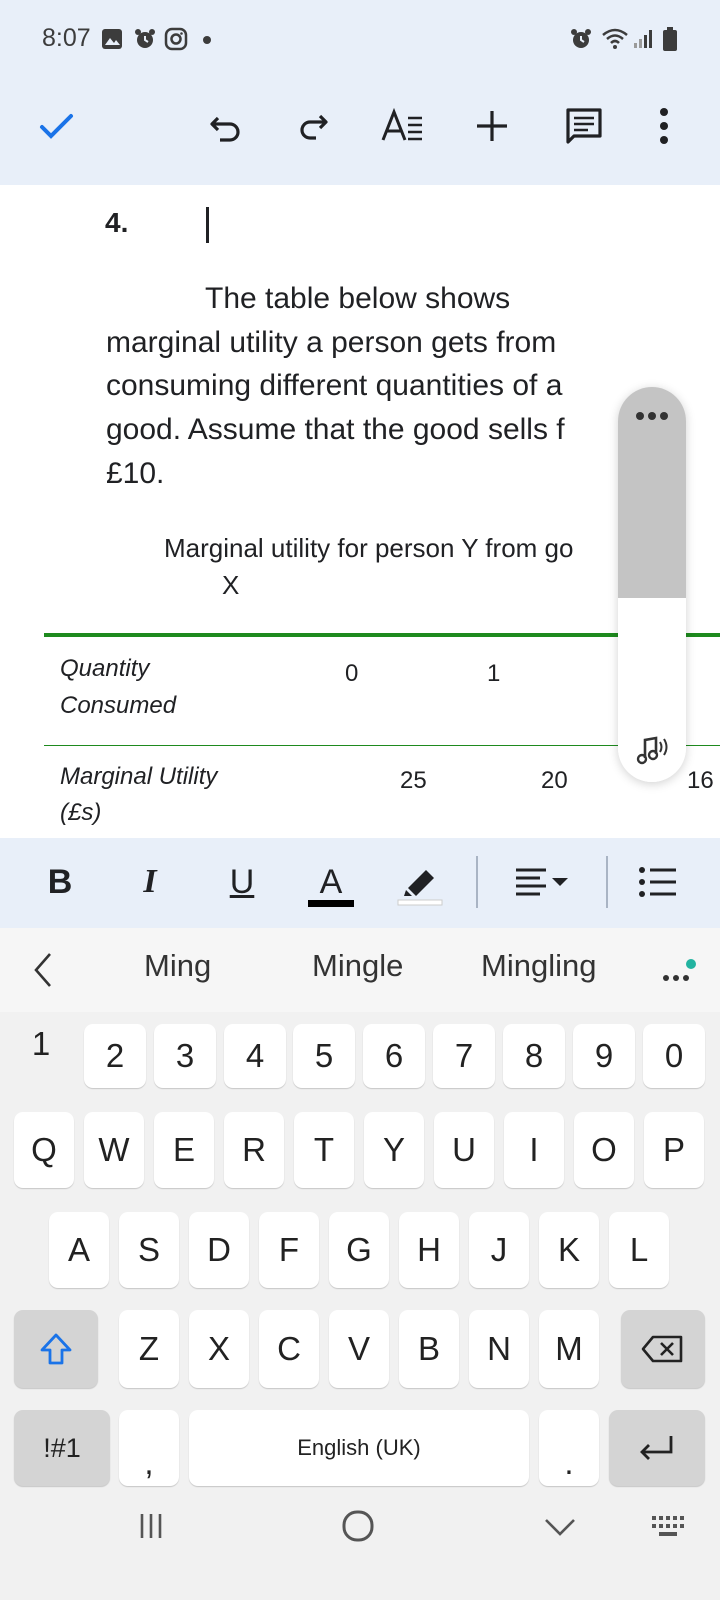 This screenshot has width=720, height=1600. Describe the element at coordinates (420, 882) in the screenshot. I see `highlight-button` at that location.